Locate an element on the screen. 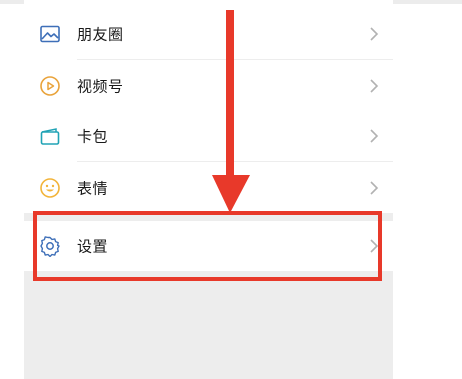 The height and width of the screenshot is (379, 462). menu-item-moments: 朋友圈 is located at coordinates (208, 33).